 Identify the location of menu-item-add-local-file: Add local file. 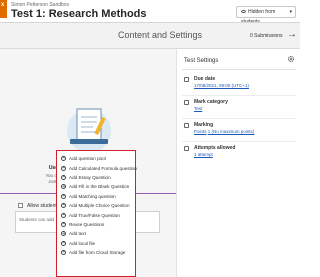
(96, 243).